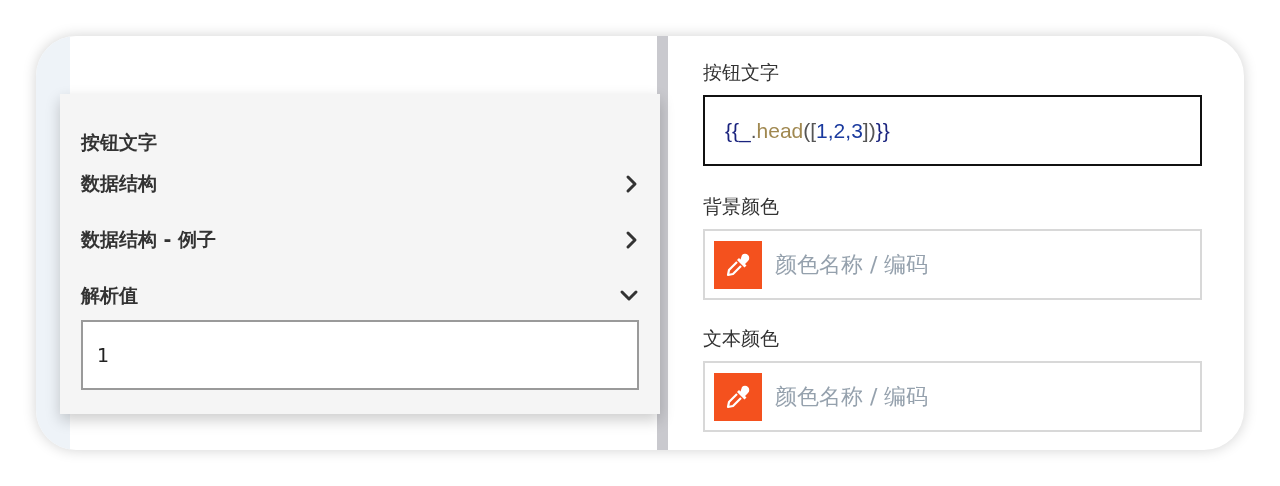 The width and height of the screenshot is (1280, 486). I want to click on section-header: 解析值, so click(360, 296).